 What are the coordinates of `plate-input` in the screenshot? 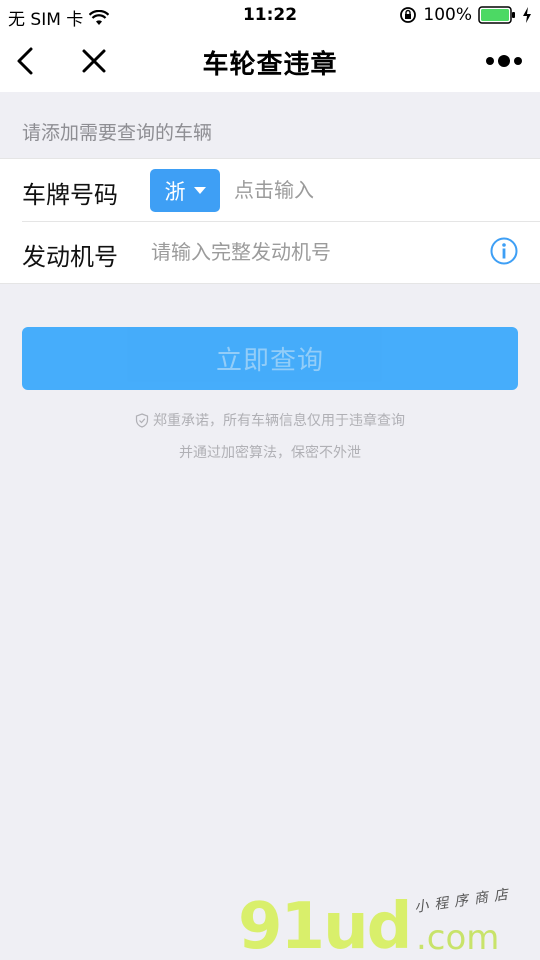 It's located at (374, 190).